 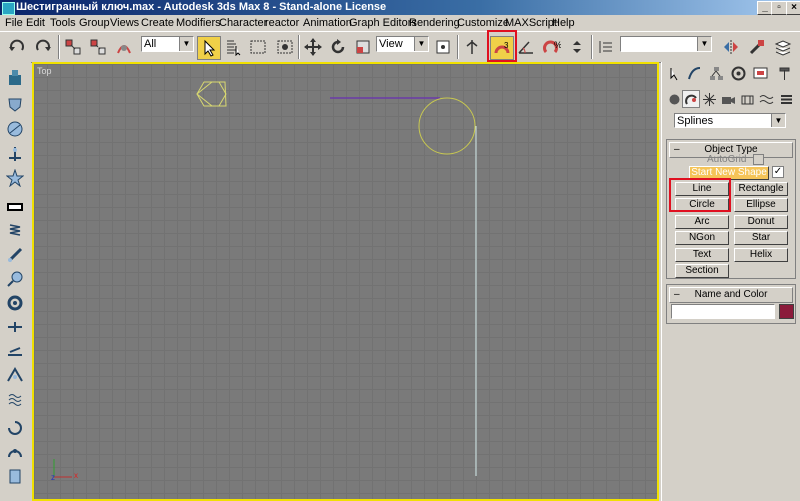 What do you see at coordinates (233, 47) in the screenshot?
I see `select-by-name-icon` at bounding box center [233, 47].